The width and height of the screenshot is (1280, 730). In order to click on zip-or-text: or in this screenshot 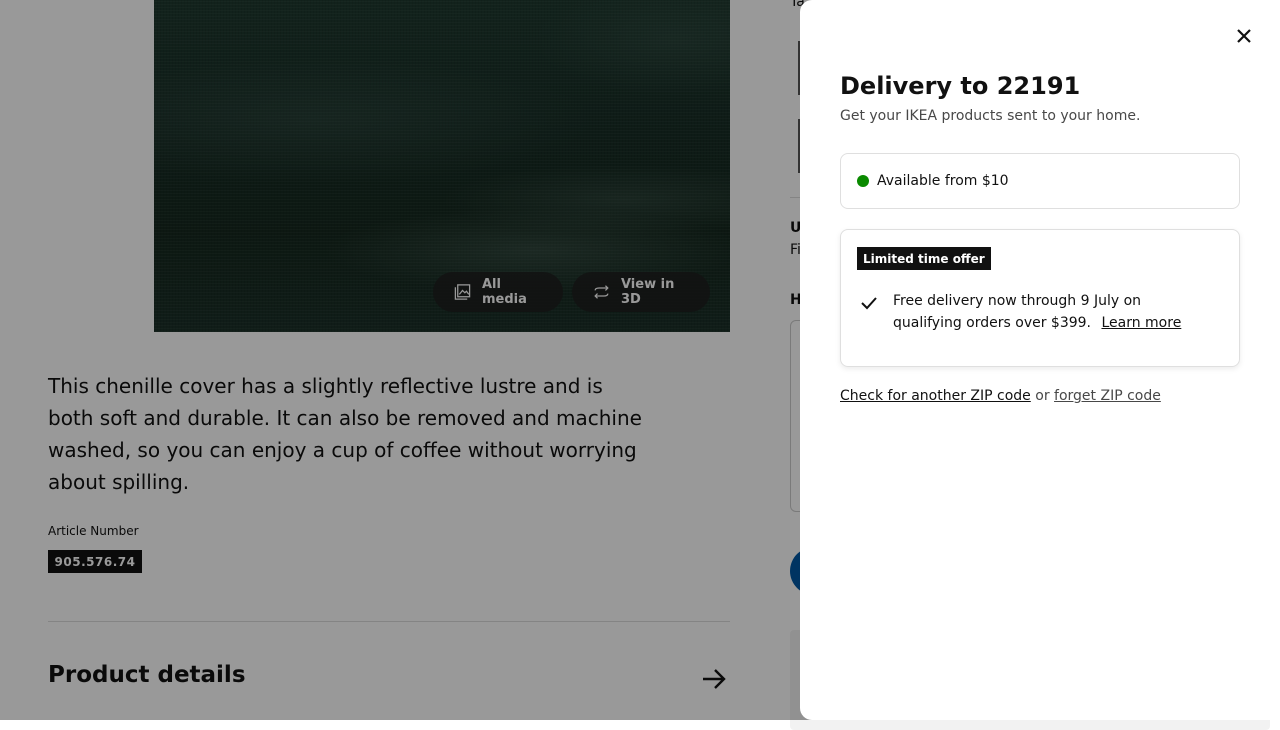, I will do `click(1042, 396)`.